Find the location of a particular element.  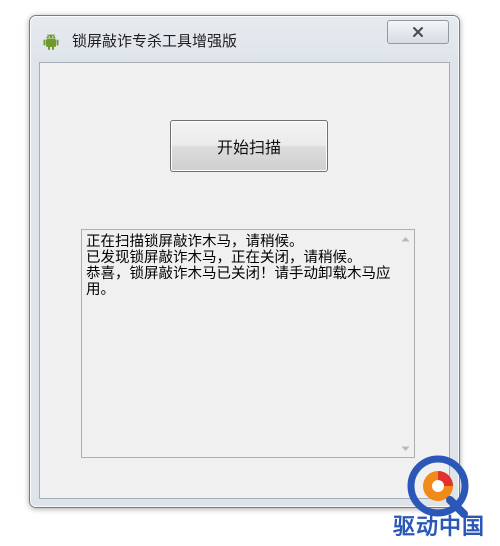

scroll-up-arrow-icon is located at coordinates (405, 238).